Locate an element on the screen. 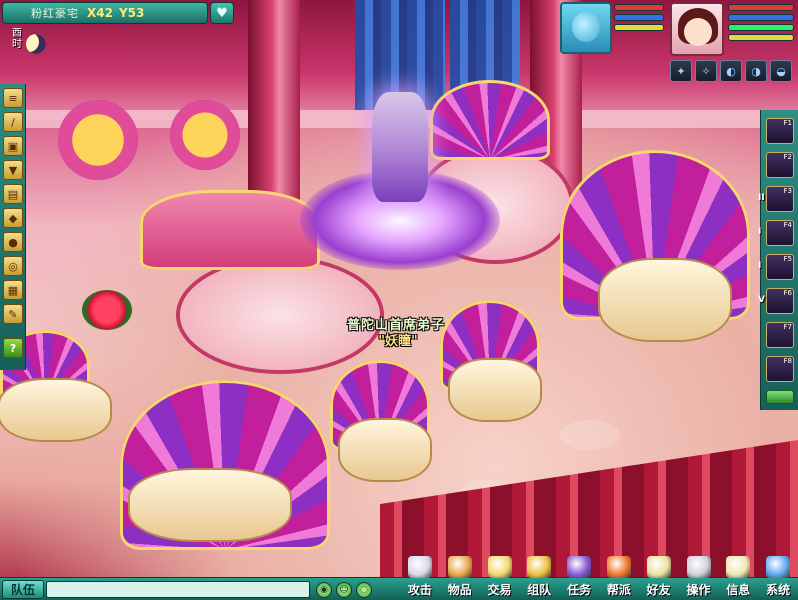 The height and width of the screenshot is (600, 798). team-button: 队伍 is located at coordinates (23, 589).